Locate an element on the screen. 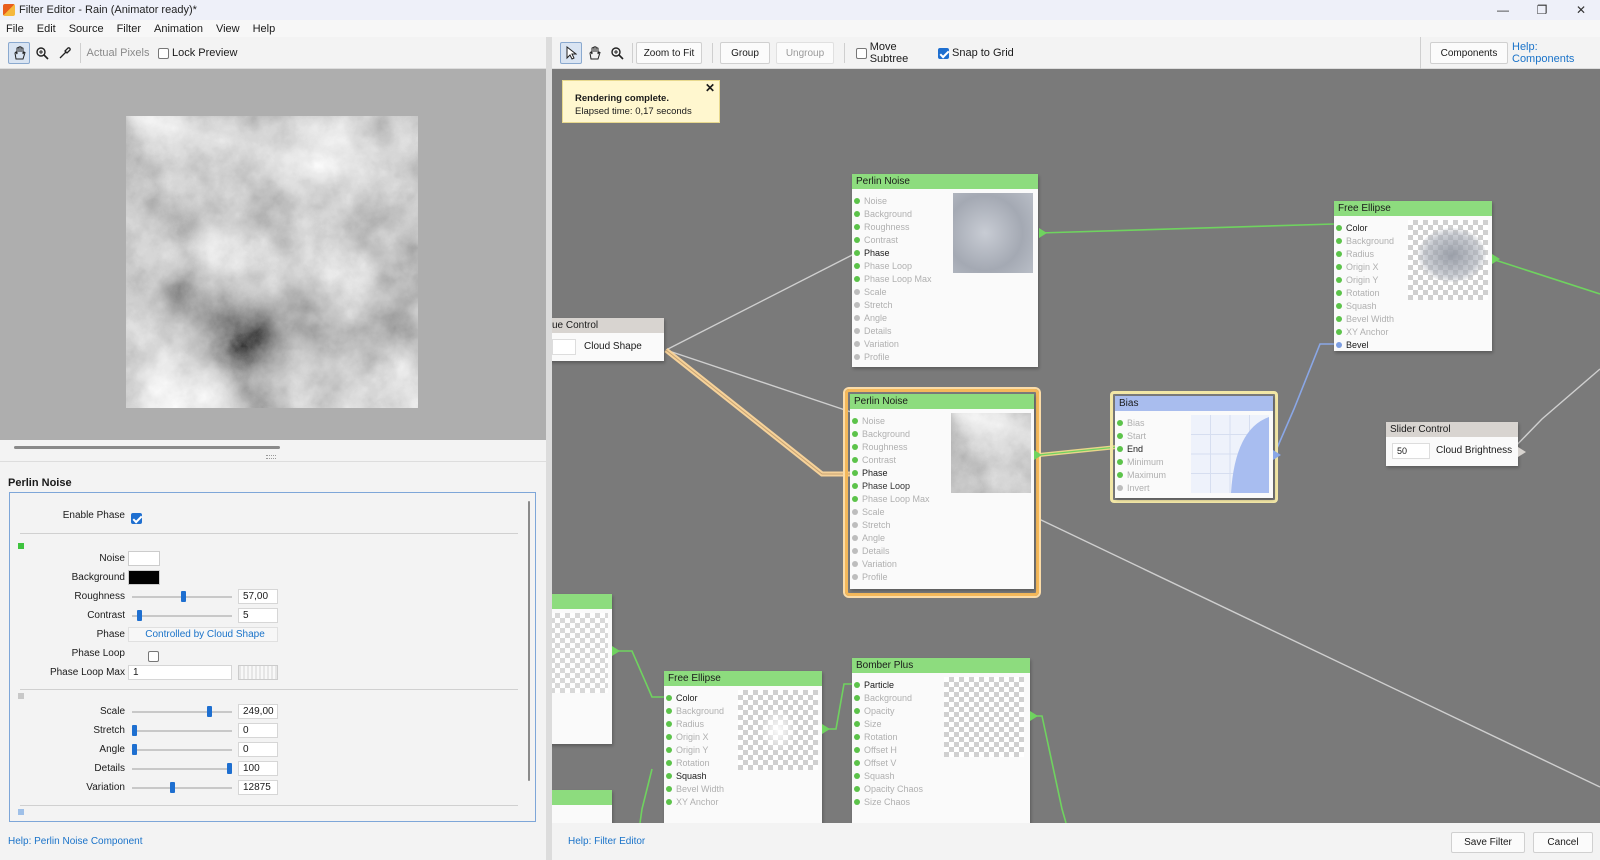 The height and width of the screenshot is (860, 1600). menu-animation: Animation is located at coordinates (178, 29).